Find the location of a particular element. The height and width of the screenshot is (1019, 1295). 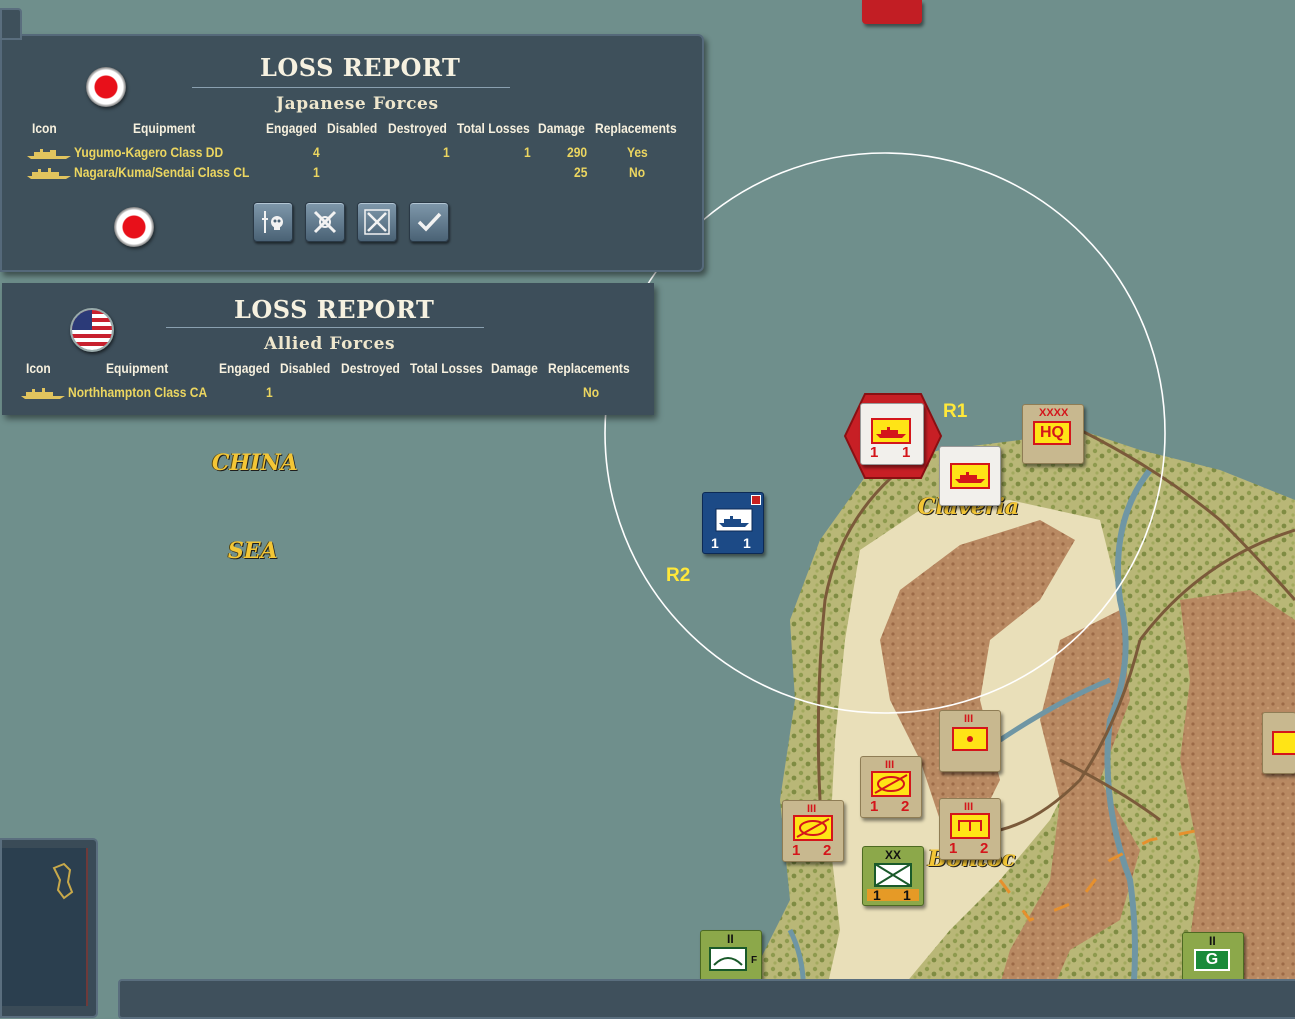

table-cell-equipment: Northhampton Class CA is located at coordinates (138, 392).